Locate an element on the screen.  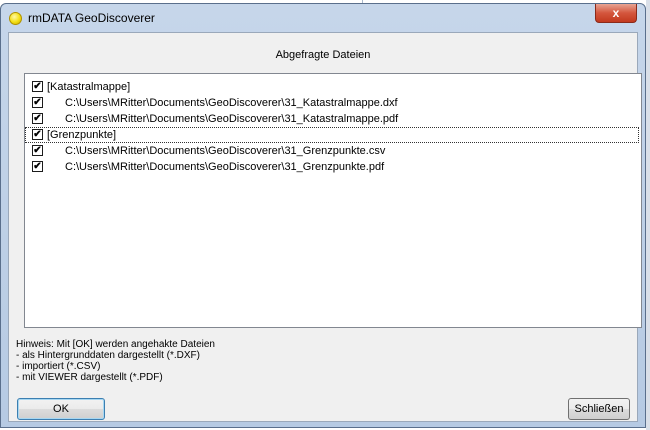
files-group-title: Abgefragte Dateien is located at coordinates (323, 55).